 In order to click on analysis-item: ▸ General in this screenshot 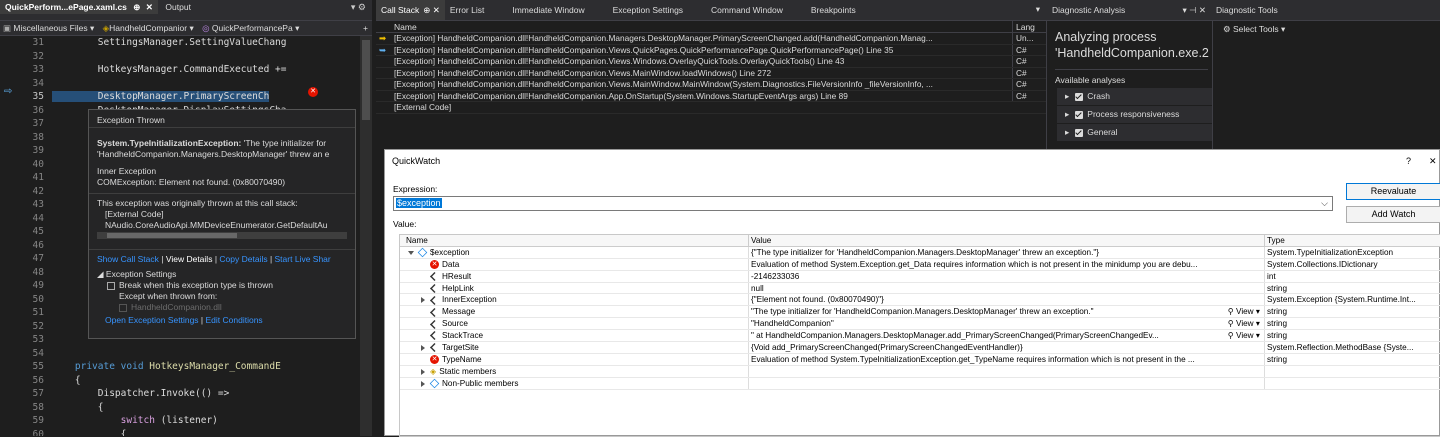, I will do `click(1134, 132)`.